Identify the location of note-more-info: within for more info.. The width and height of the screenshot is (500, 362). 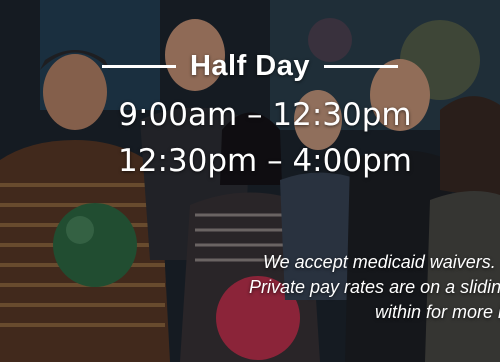
(437, 312).